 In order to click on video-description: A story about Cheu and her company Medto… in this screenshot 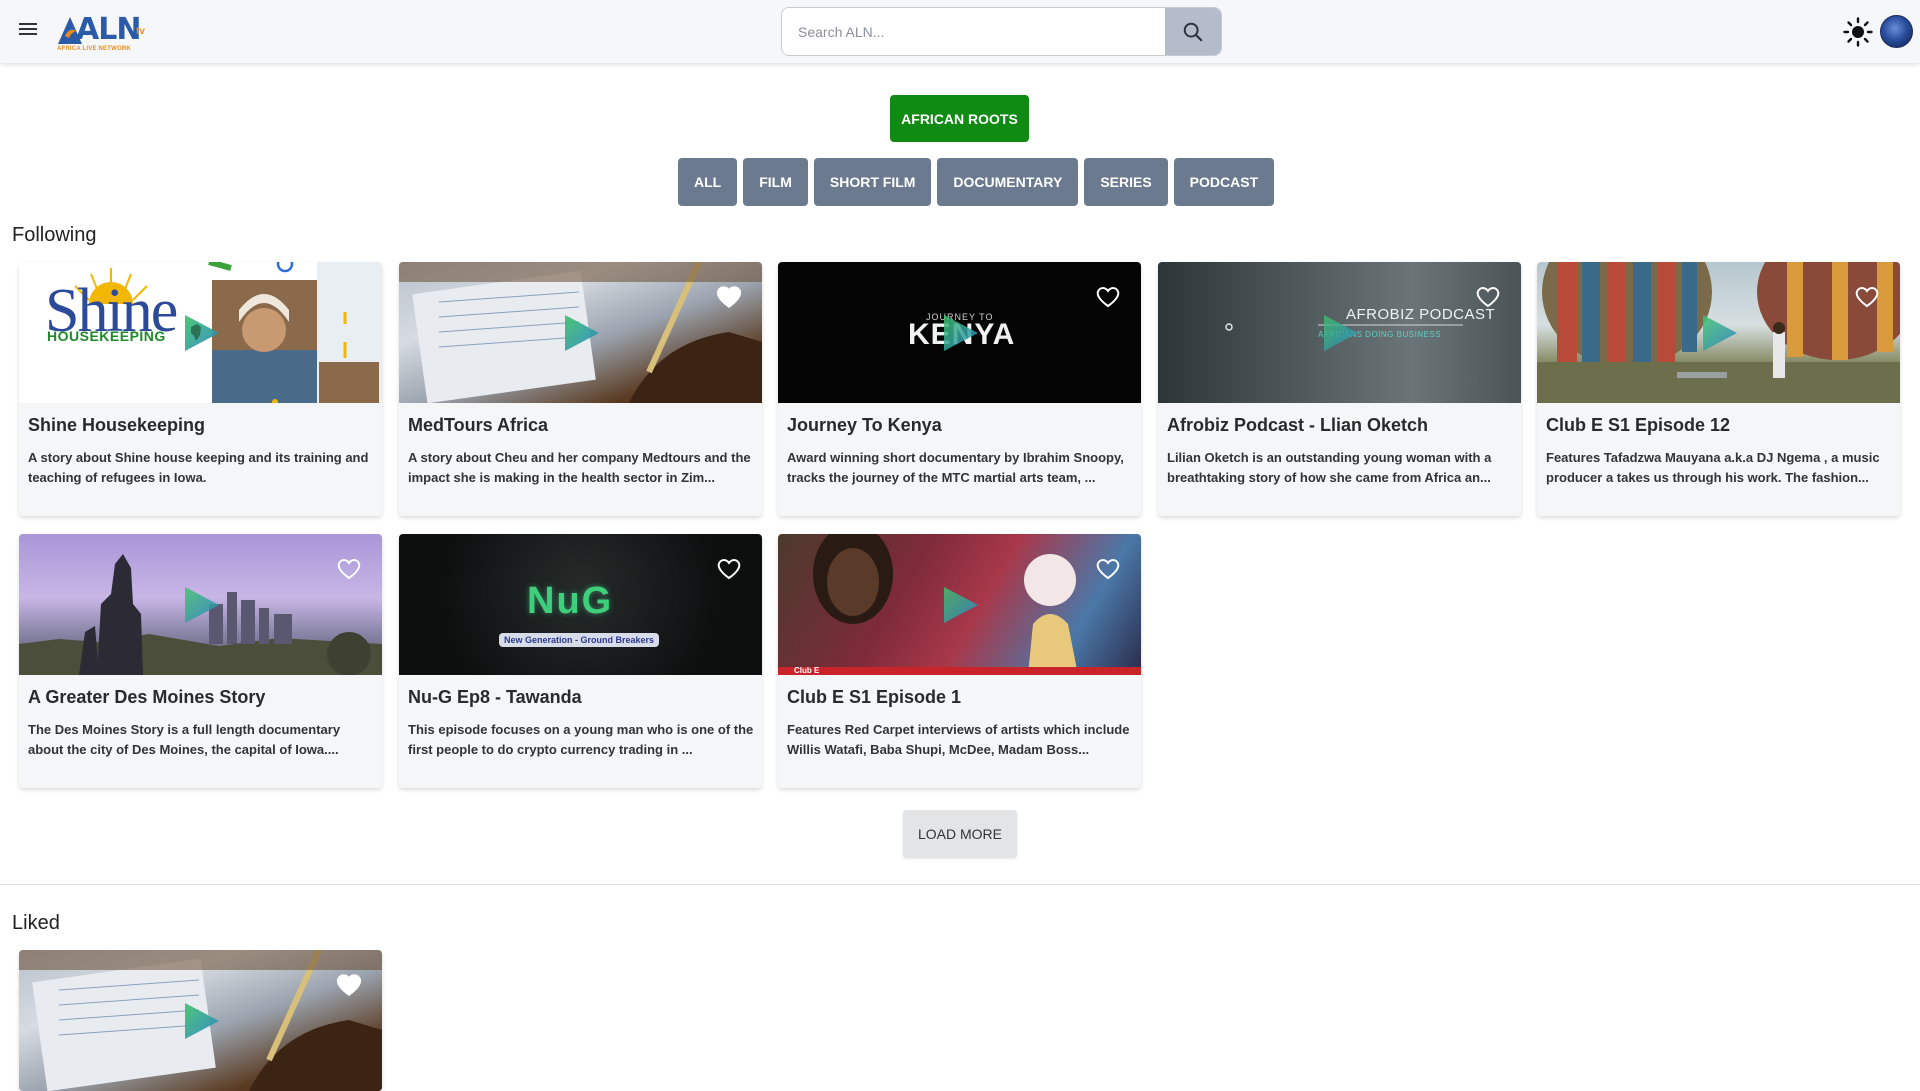, I will do `click(579, 467)`.